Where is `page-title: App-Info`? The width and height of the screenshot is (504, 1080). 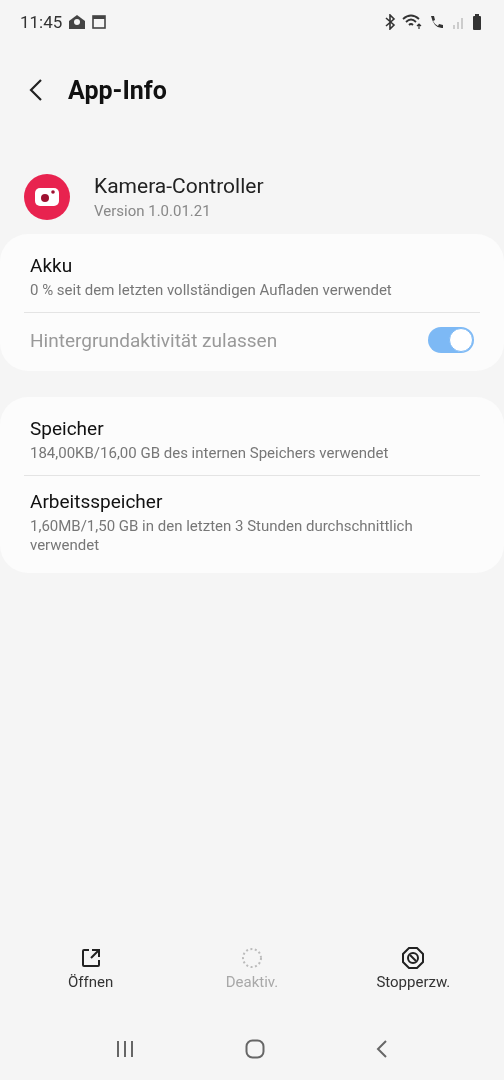 page-title: App-Info is located at coordinates (117, 90).